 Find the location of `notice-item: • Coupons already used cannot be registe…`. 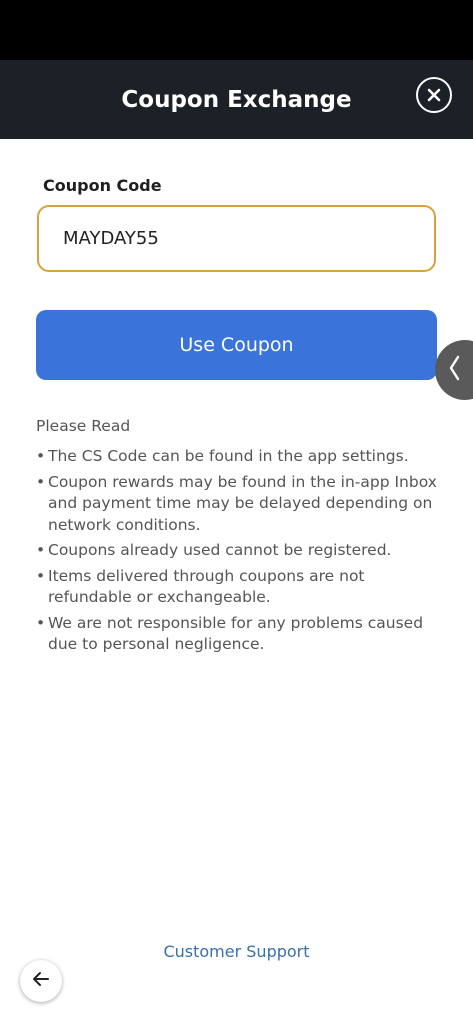

notice-item: • Coupons already used cannot be registe… is located at coordinates (241, 551).